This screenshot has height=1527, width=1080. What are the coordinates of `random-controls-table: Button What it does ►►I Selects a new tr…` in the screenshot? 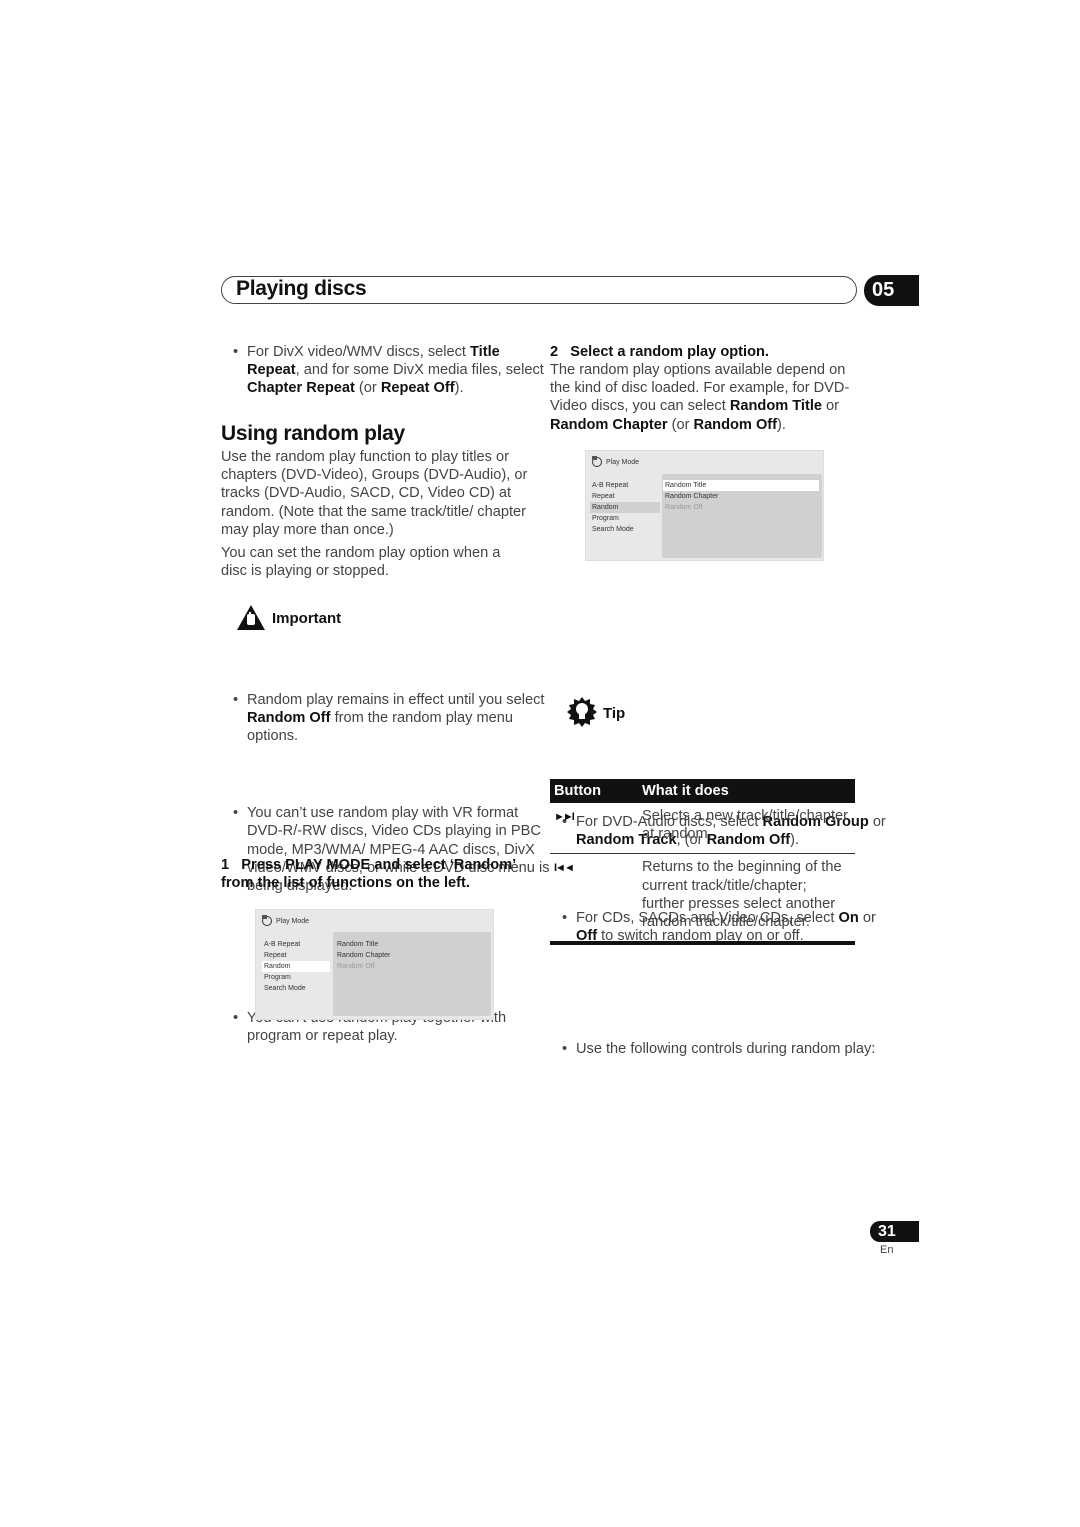 It's located at (702, 862).